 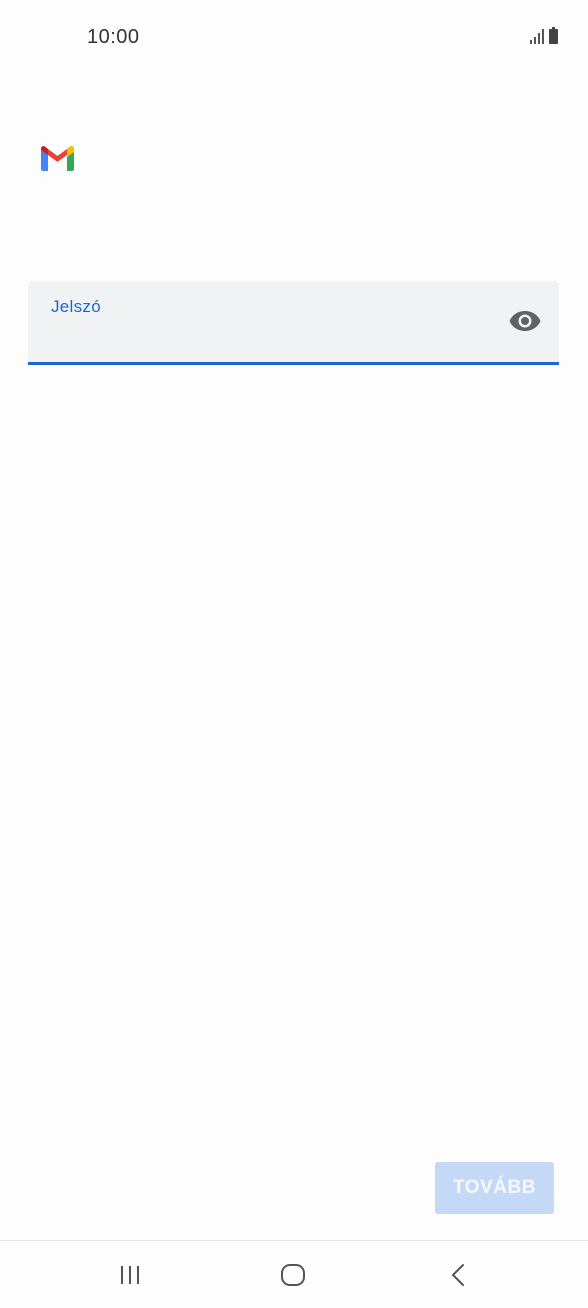 I want to click on eye-icon, so click(x=525, y=321).